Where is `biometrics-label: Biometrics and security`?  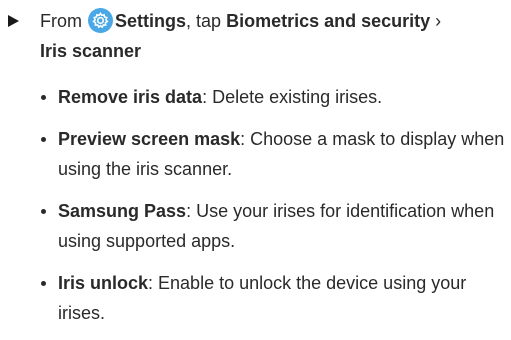
biometrics-label: Biometrics and security is located at coordinates (328, 21).